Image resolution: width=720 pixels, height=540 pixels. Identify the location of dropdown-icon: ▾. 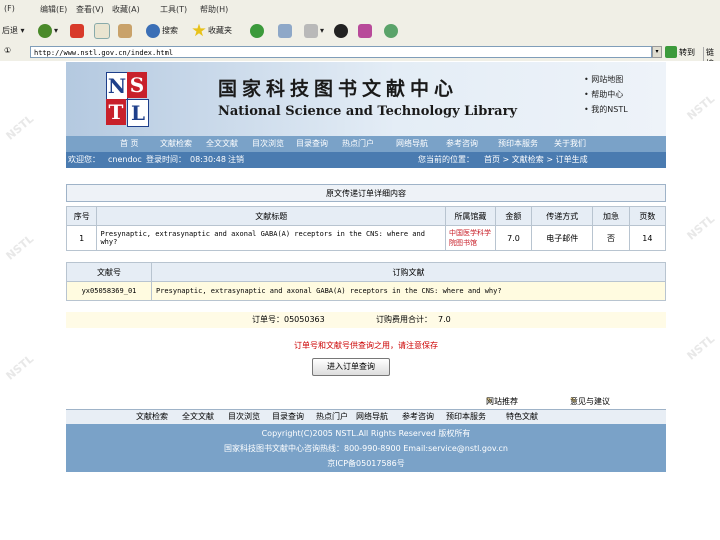
(22, 30).